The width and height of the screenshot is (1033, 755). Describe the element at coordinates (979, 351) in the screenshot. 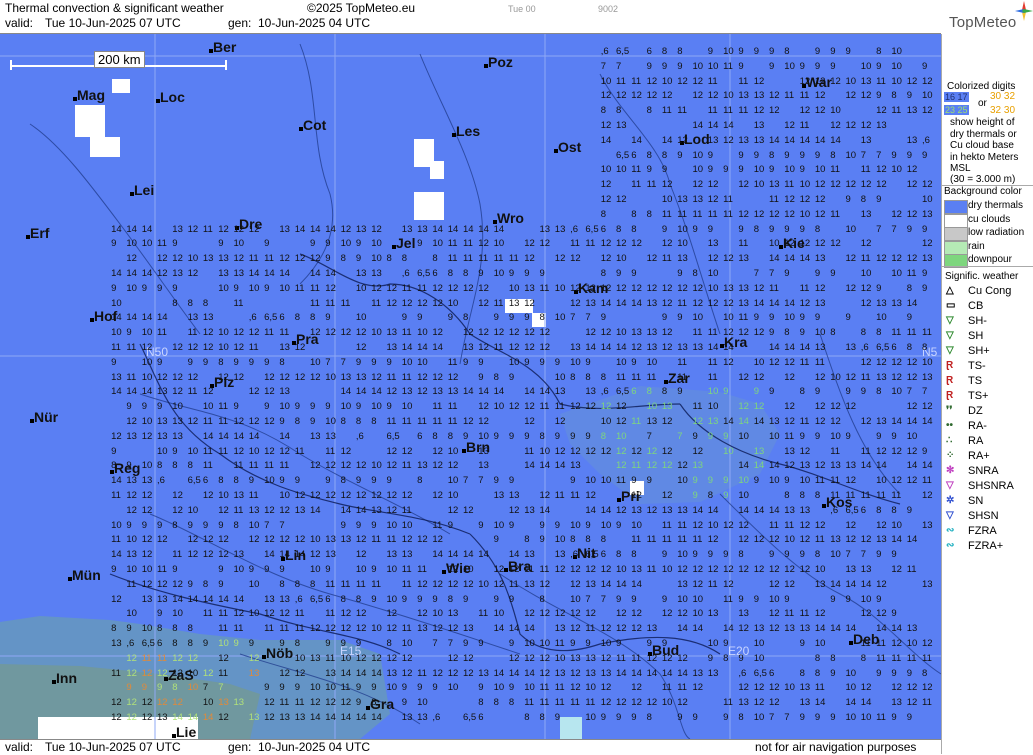

I see `weather-symbol-label: SH+` at that location.